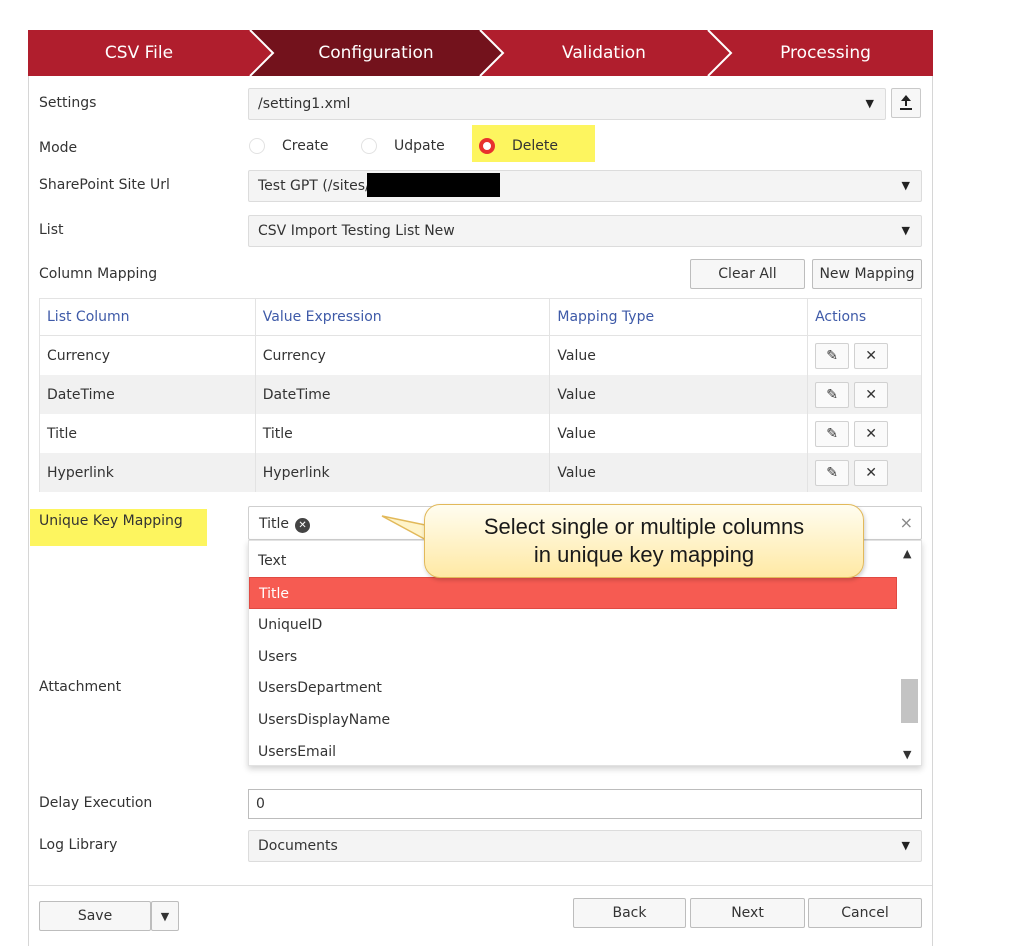  What do you see at coordinates (58, 148) in the screenshot?
I see `mode-label: Mode` at bounding box center [58, 148].